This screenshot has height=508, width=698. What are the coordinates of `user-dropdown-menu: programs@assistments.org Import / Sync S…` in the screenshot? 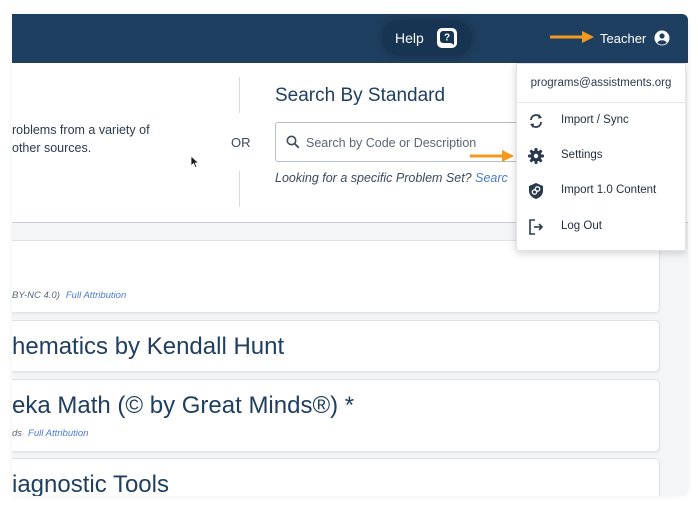 It's located at (601, 157).